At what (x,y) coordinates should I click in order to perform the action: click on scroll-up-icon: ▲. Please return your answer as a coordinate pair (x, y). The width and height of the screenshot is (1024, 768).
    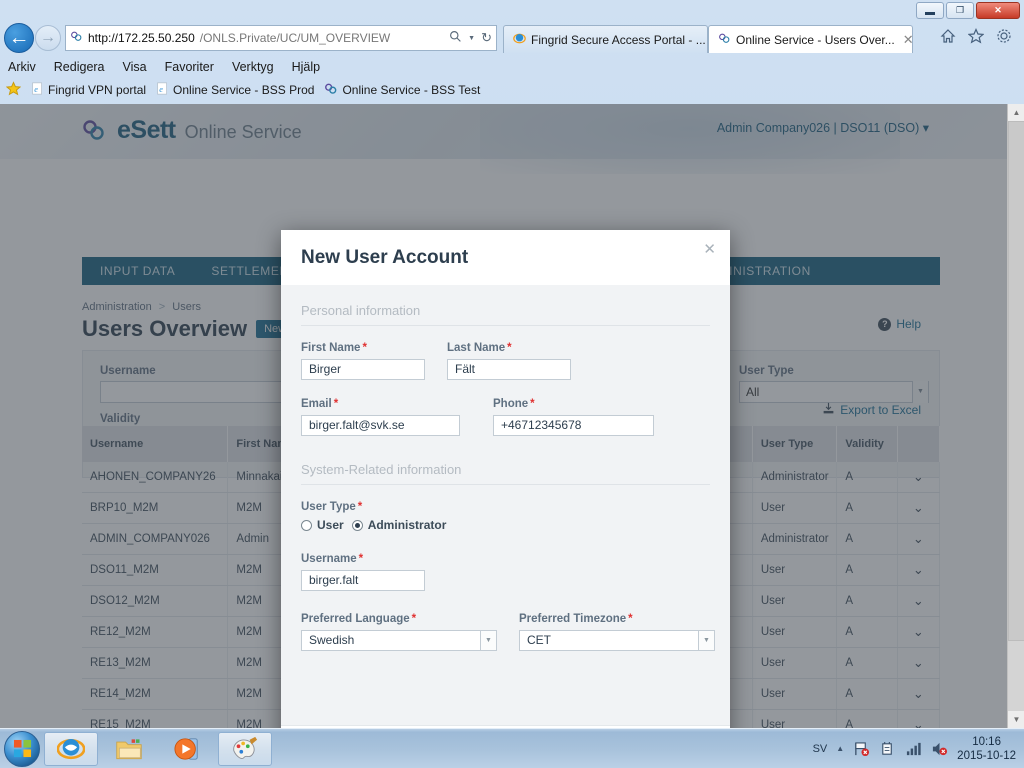
    Looking at the image, I should click on (1016, 112).